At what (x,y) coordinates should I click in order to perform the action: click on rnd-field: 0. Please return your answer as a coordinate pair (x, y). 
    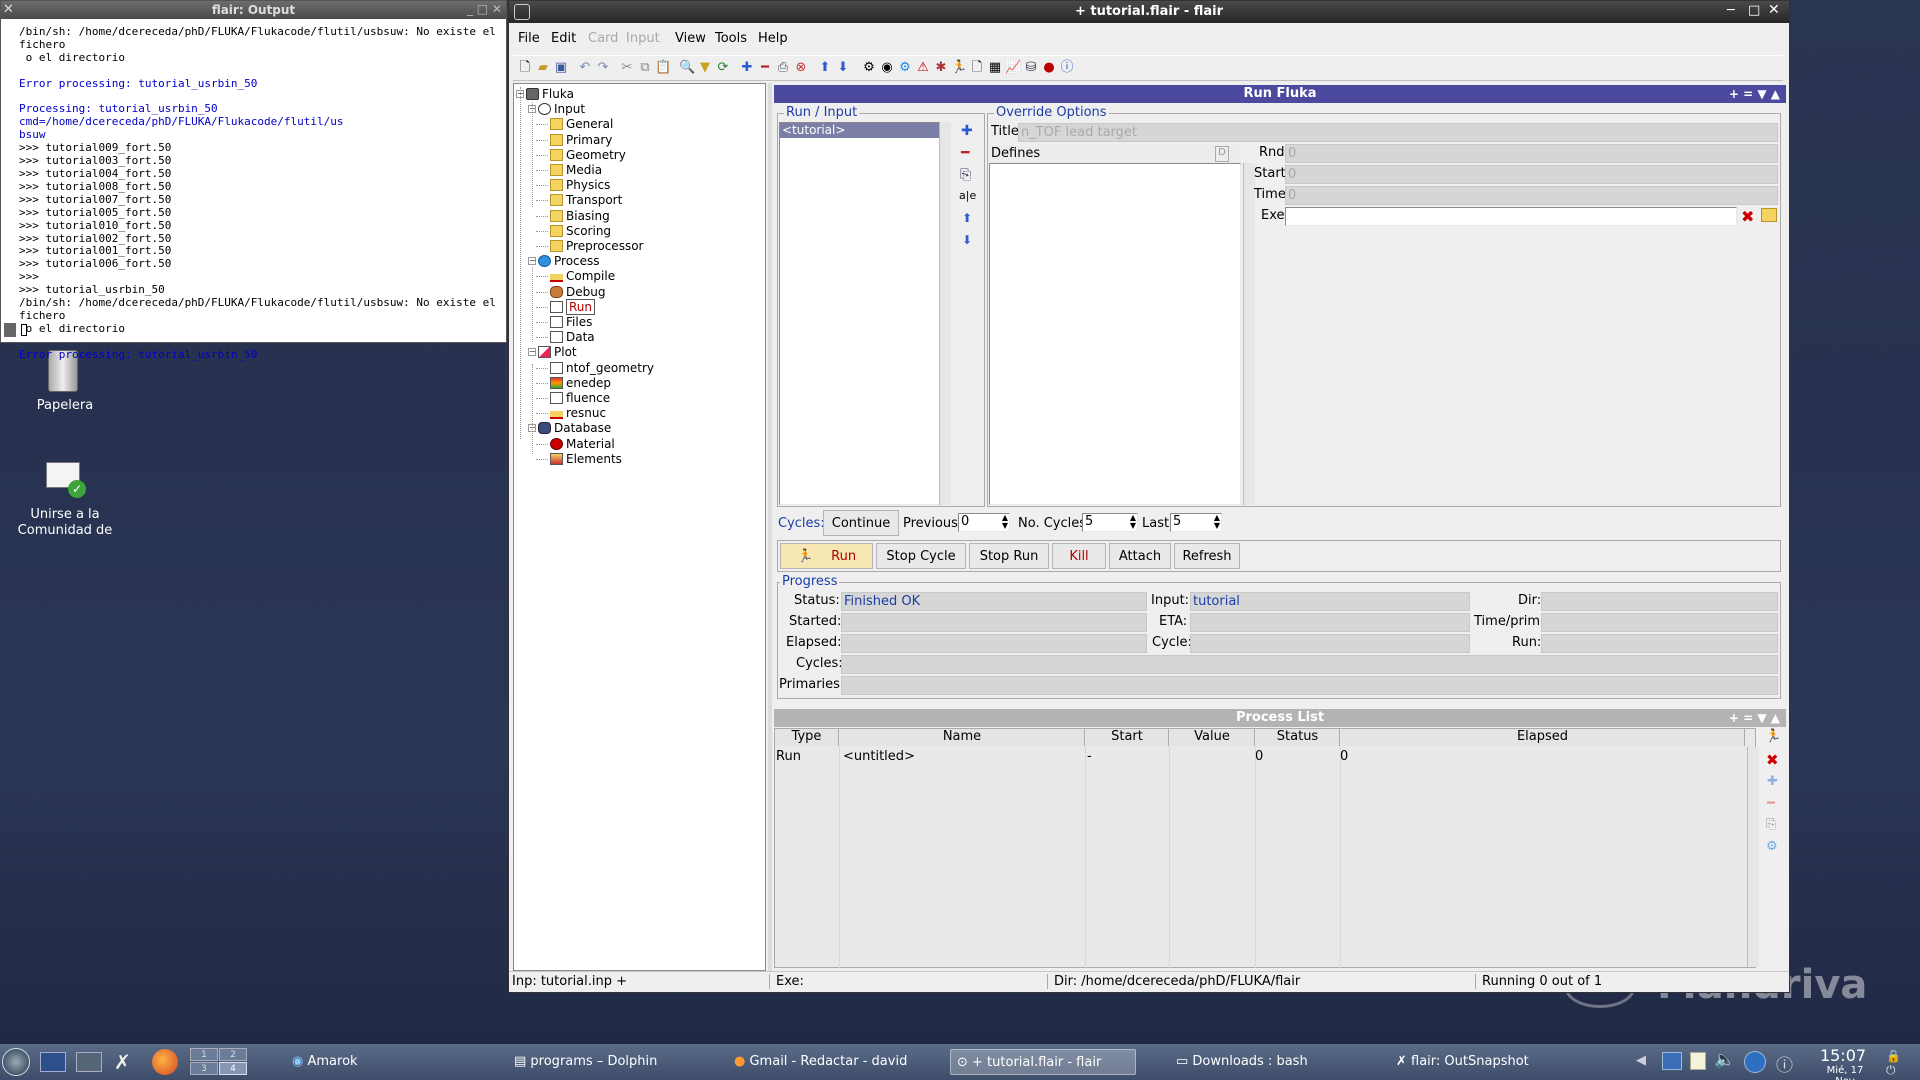
    Looking at the image, I should click on (1531, 153).